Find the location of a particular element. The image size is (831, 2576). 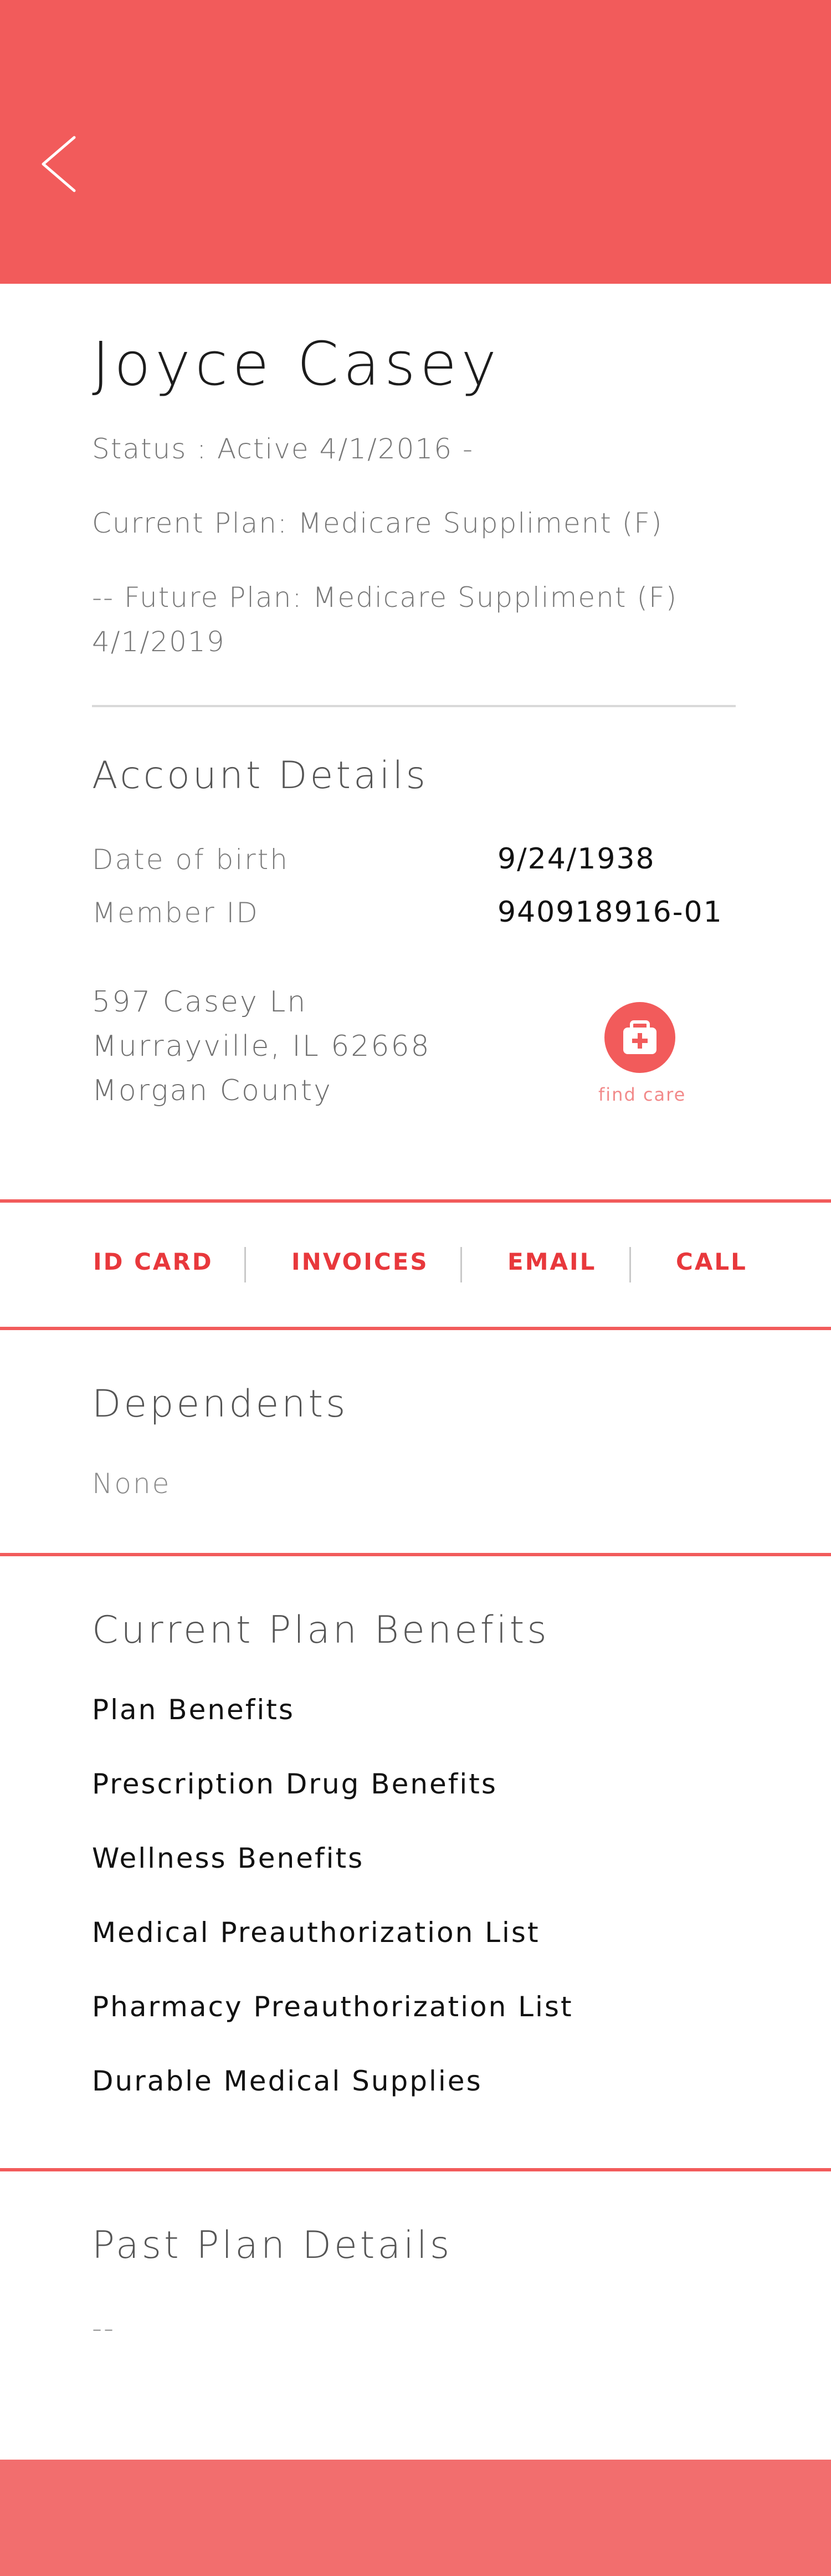

dob-value: 9/24/1938 is located at coordinates (576, 859).